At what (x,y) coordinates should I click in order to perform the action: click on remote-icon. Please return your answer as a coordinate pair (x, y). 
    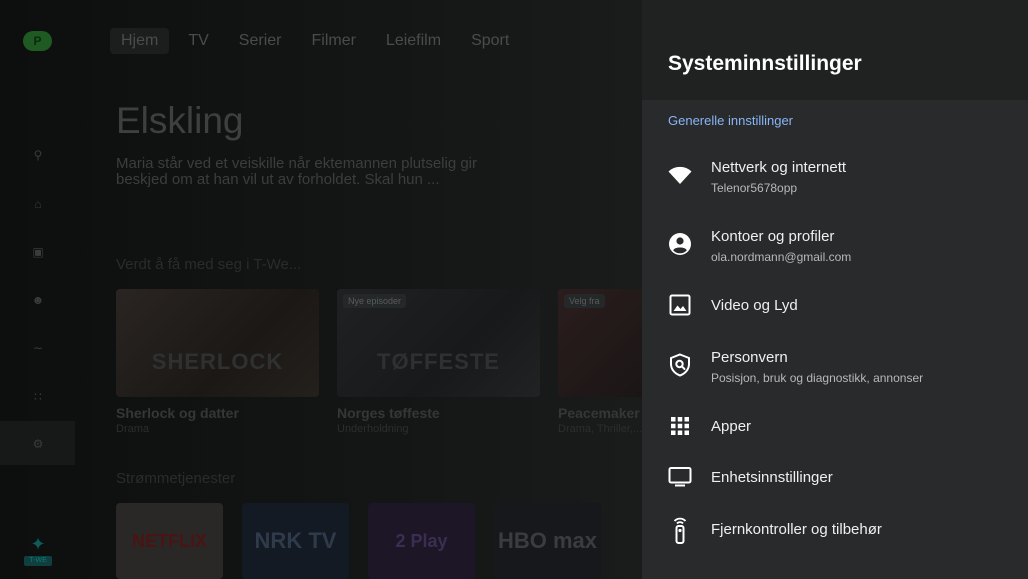
    Looking at the image, I should click on (680, 530).